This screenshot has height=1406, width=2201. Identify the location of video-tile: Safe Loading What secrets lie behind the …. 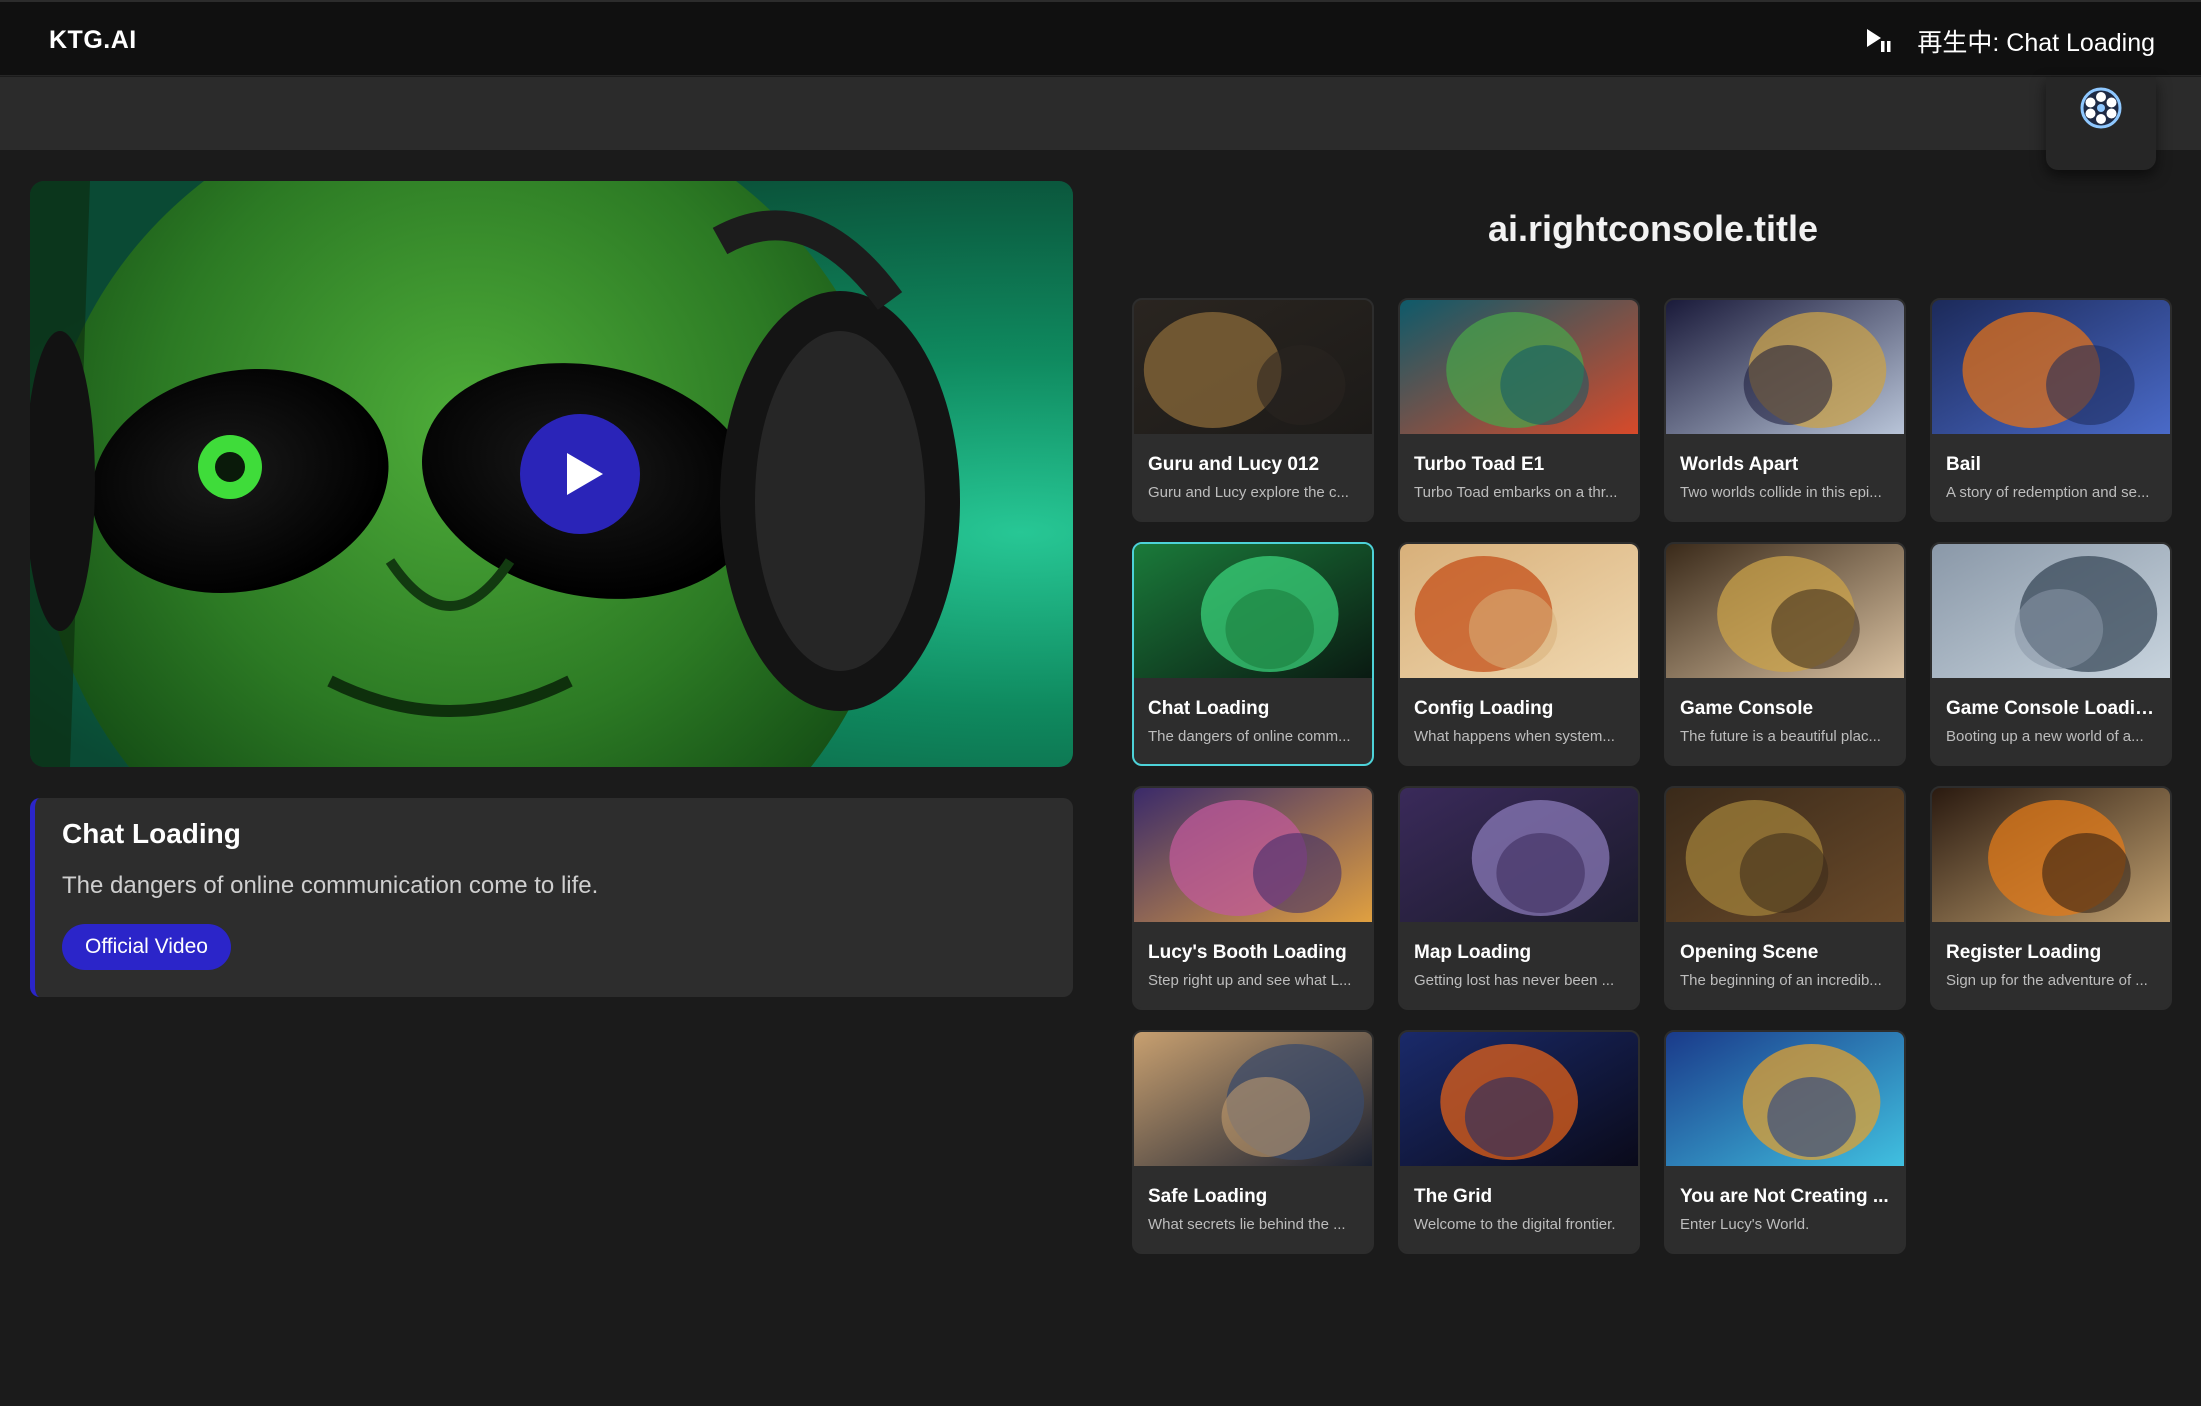
(1253, 1142).